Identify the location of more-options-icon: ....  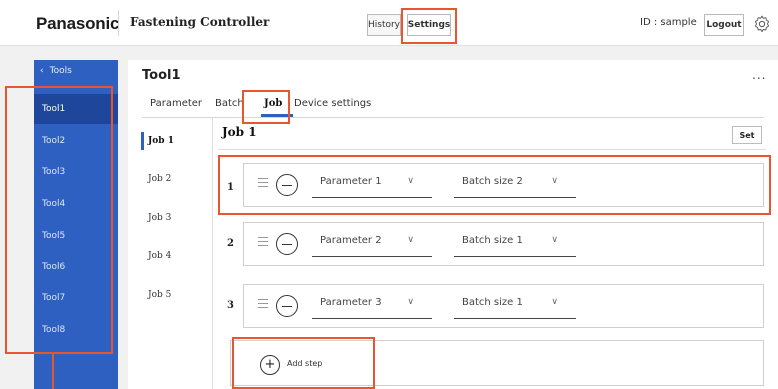
(759, 75).